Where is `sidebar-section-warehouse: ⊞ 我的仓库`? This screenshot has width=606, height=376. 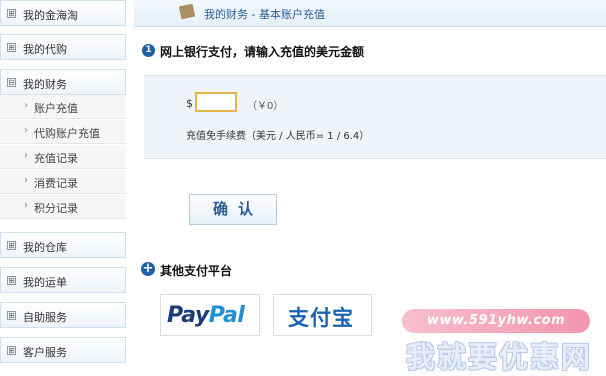 sidebar-section-warehouse: ⊞ 我的仓库 is located at coordinates (63, 245).